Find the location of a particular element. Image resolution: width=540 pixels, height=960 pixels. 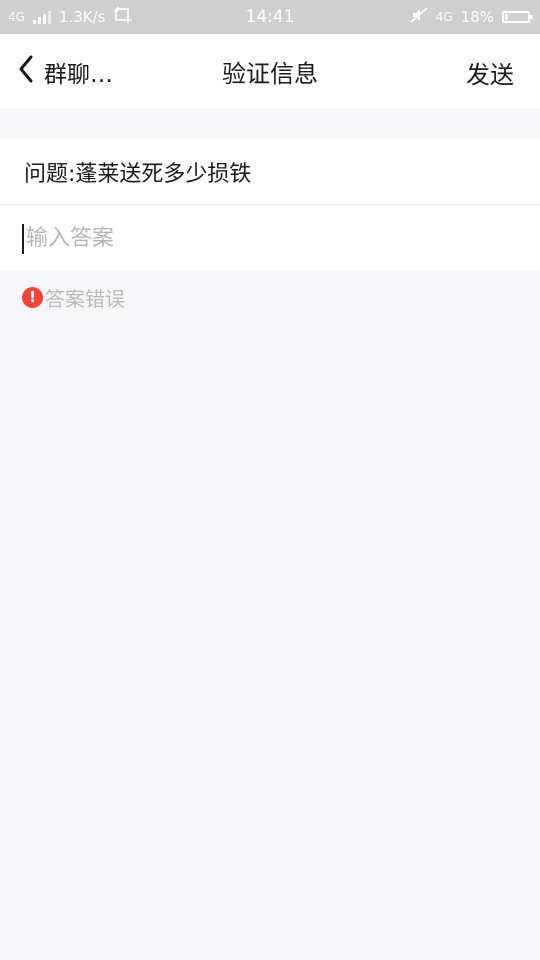

error-message: ! 答案错误 is located at coordinates (73, 297).